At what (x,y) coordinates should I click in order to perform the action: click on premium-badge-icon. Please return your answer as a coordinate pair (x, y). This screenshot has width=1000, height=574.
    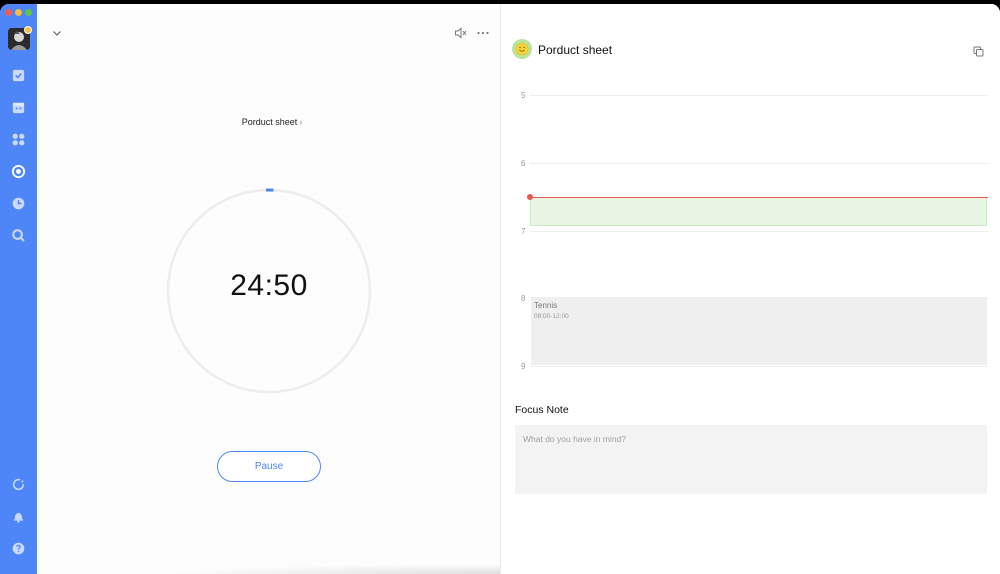
    Looking at the image, I should click on (28, 30).